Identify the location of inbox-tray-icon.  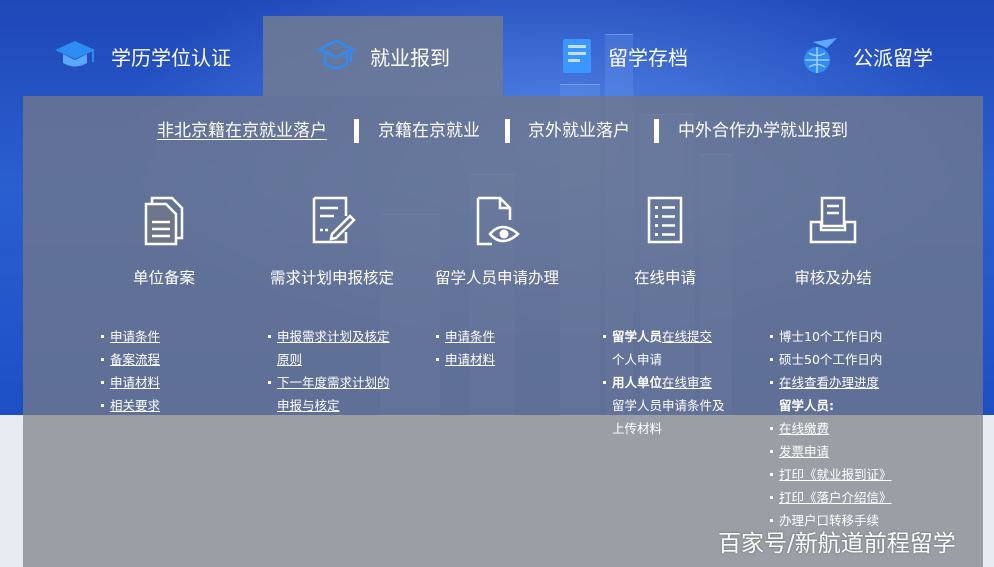
(833, 221).